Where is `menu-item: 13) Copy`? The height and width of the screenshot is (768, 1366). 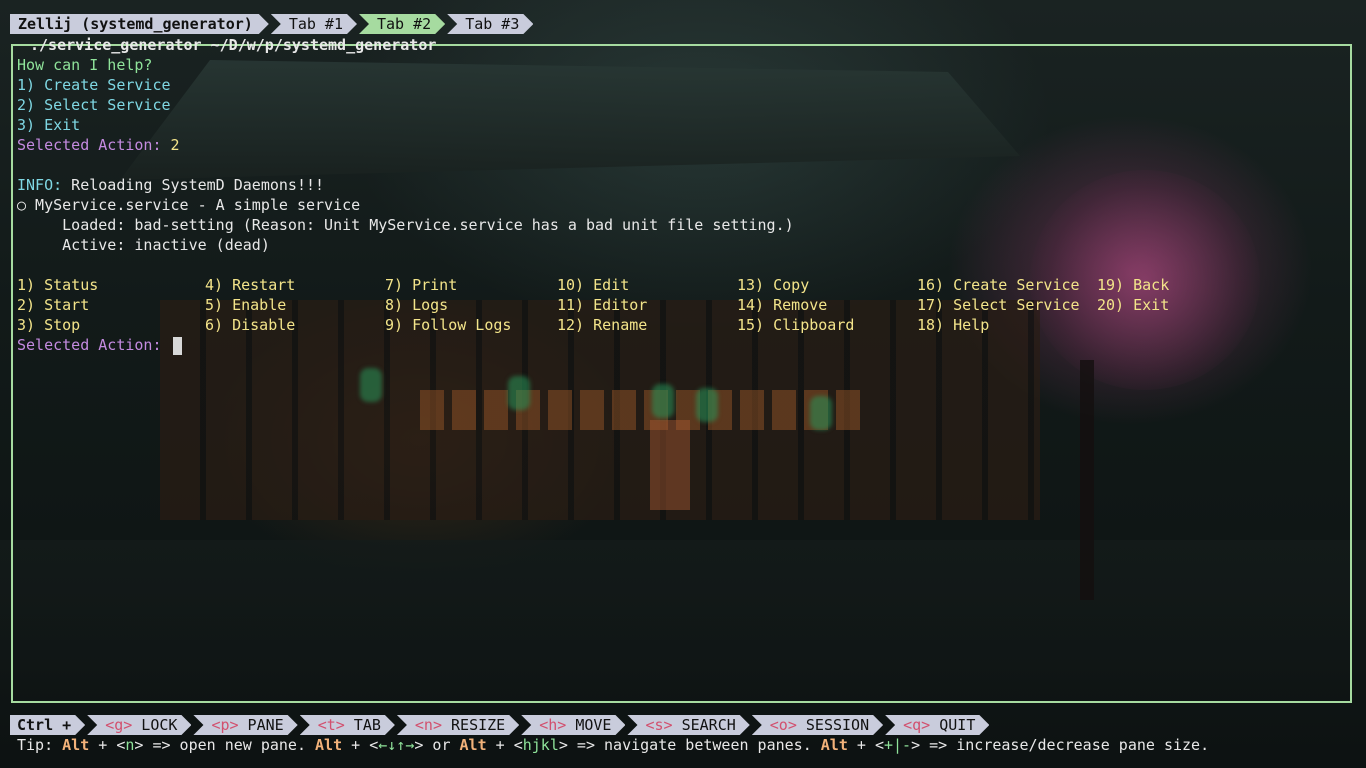
menu-item: 13) Copy is located at coordinates (773, 285).